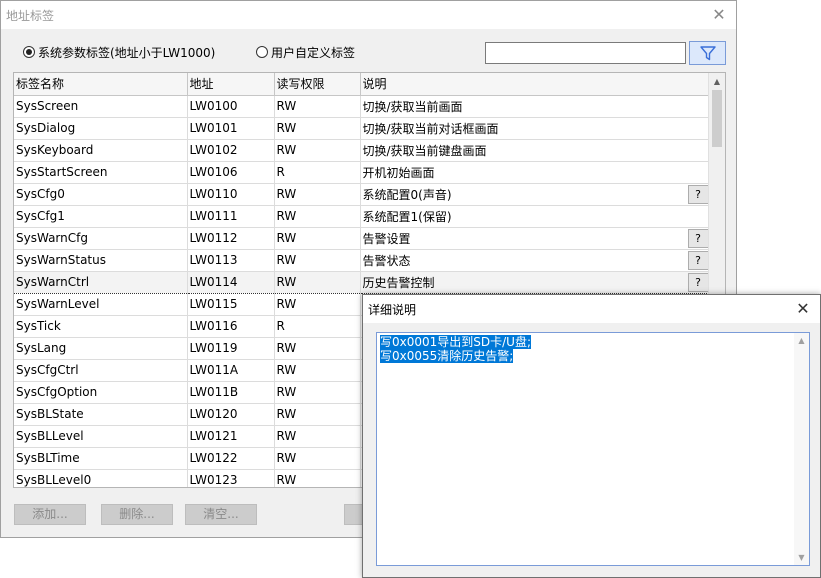 This screenshot has height=578, width=821. Describe the element at coordinates (717, 118) in the screenshot. I see `scrollbar-thumb` at that location.